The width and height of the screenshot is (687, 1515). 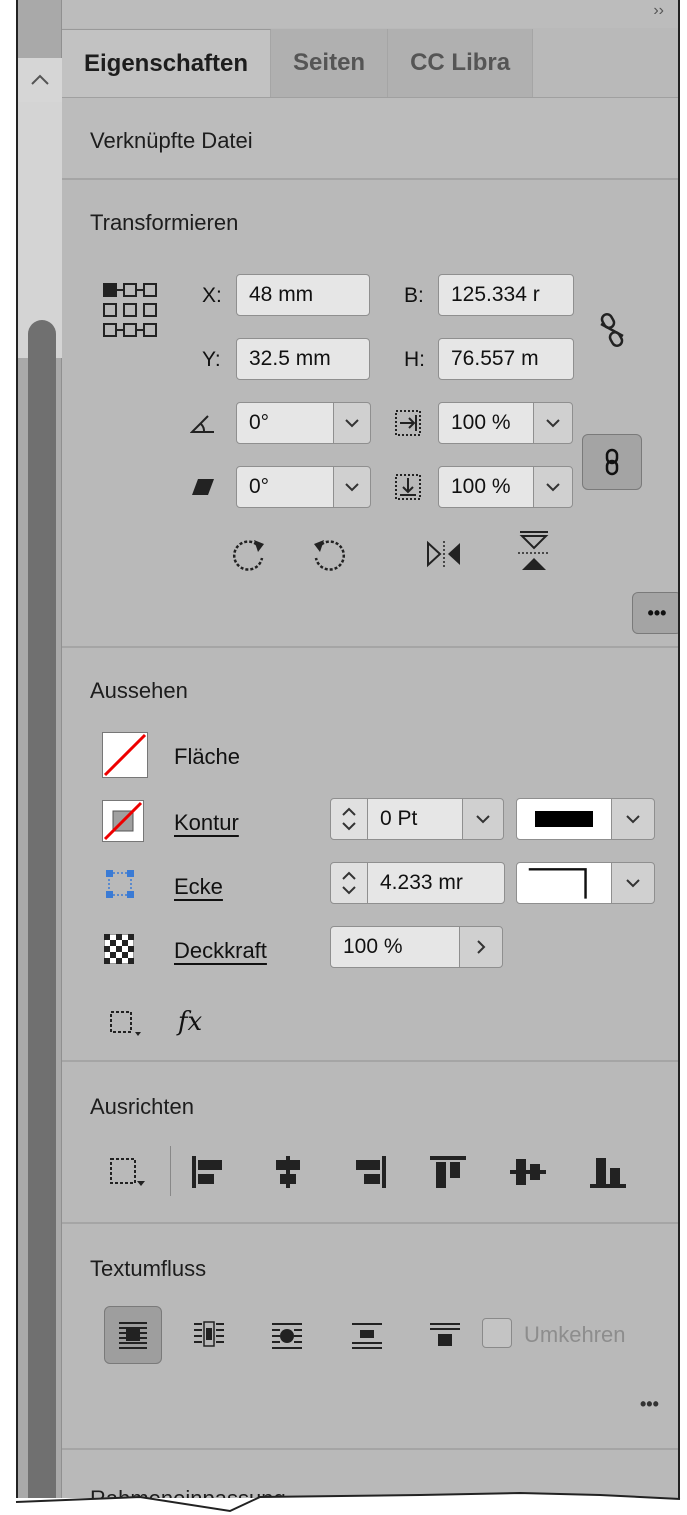 I want to click on tab-bar: Eigenschaften Seiten CC Libra, so click(x=370, y=63).